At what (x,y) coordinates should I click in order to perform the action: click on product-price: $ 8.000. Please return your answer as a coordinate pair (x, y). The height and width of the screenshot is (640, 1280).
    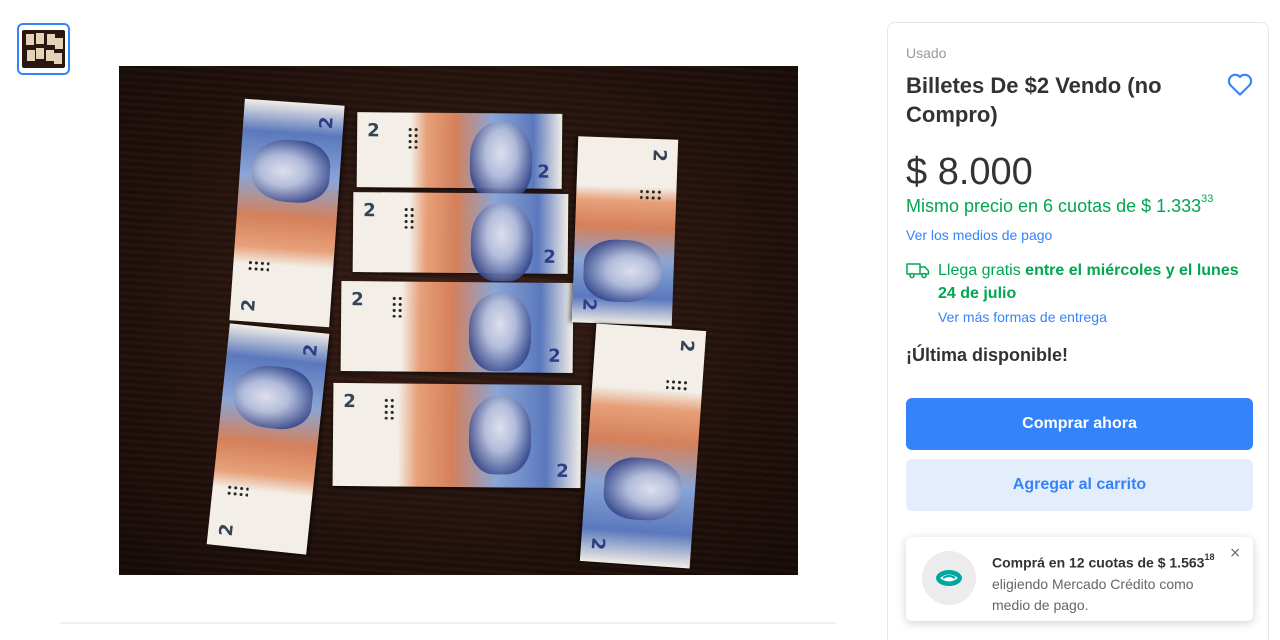
    Looking at the image, I should click on (969, 172).